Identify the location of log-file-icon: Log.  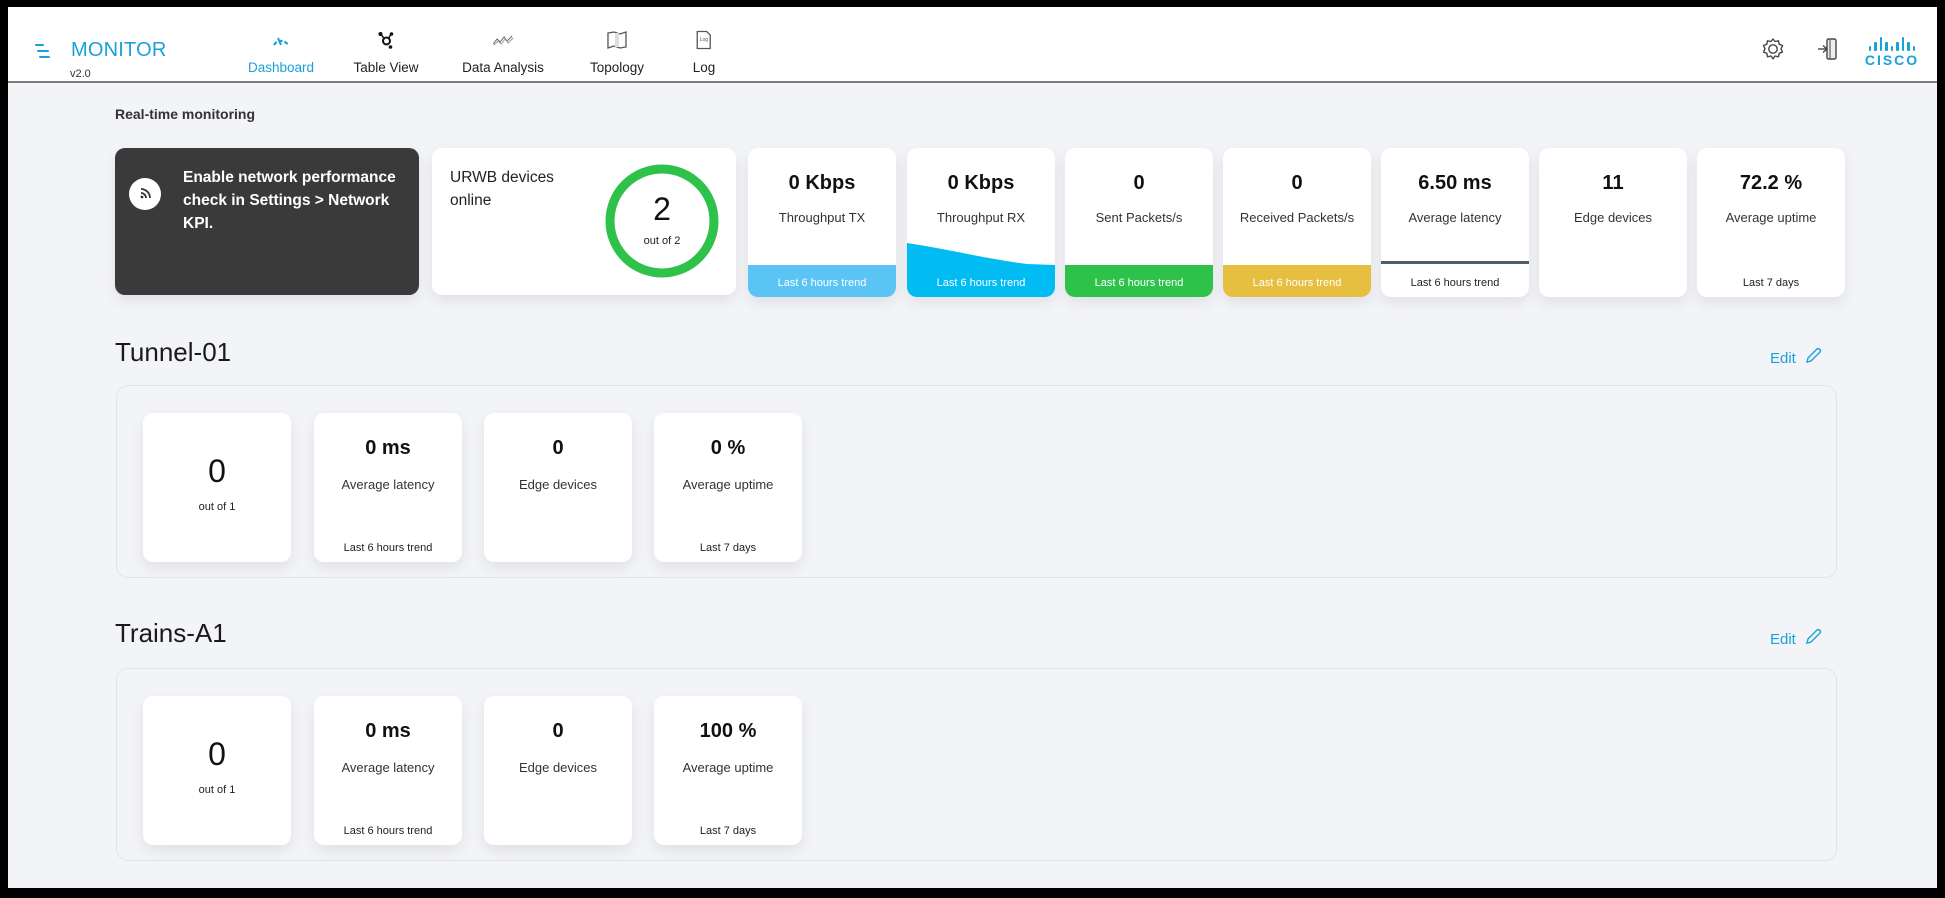
(704, 40).